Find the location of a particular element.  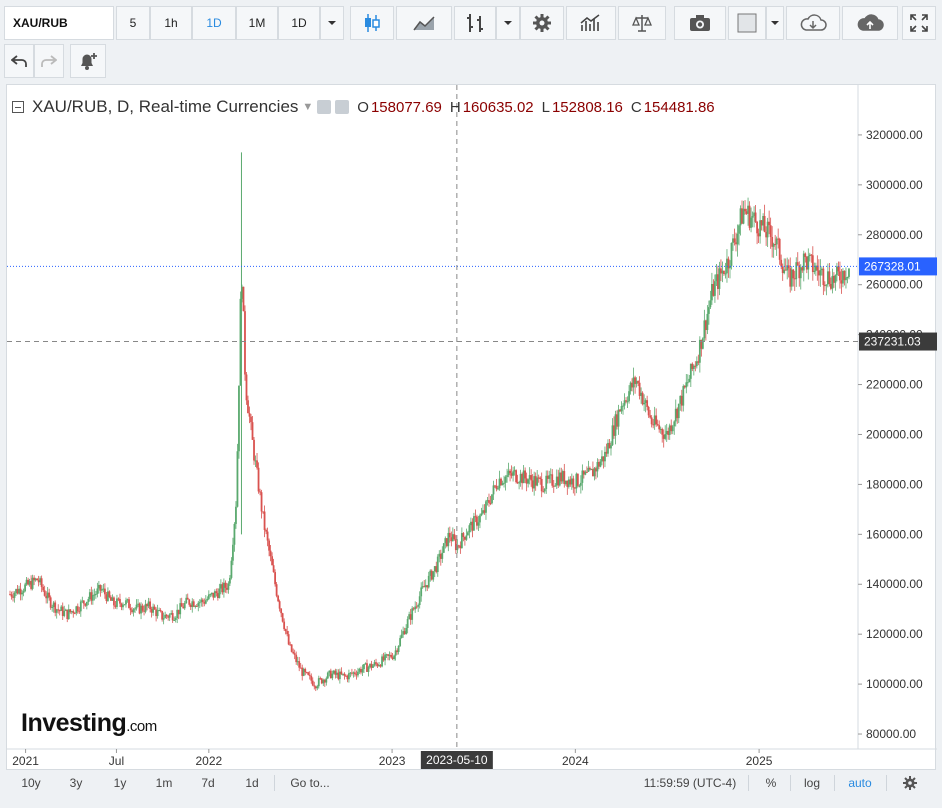

top-toolbar: XAU/RUB 5 1h 1D 1M 1D is located at coordinates (471, 23).